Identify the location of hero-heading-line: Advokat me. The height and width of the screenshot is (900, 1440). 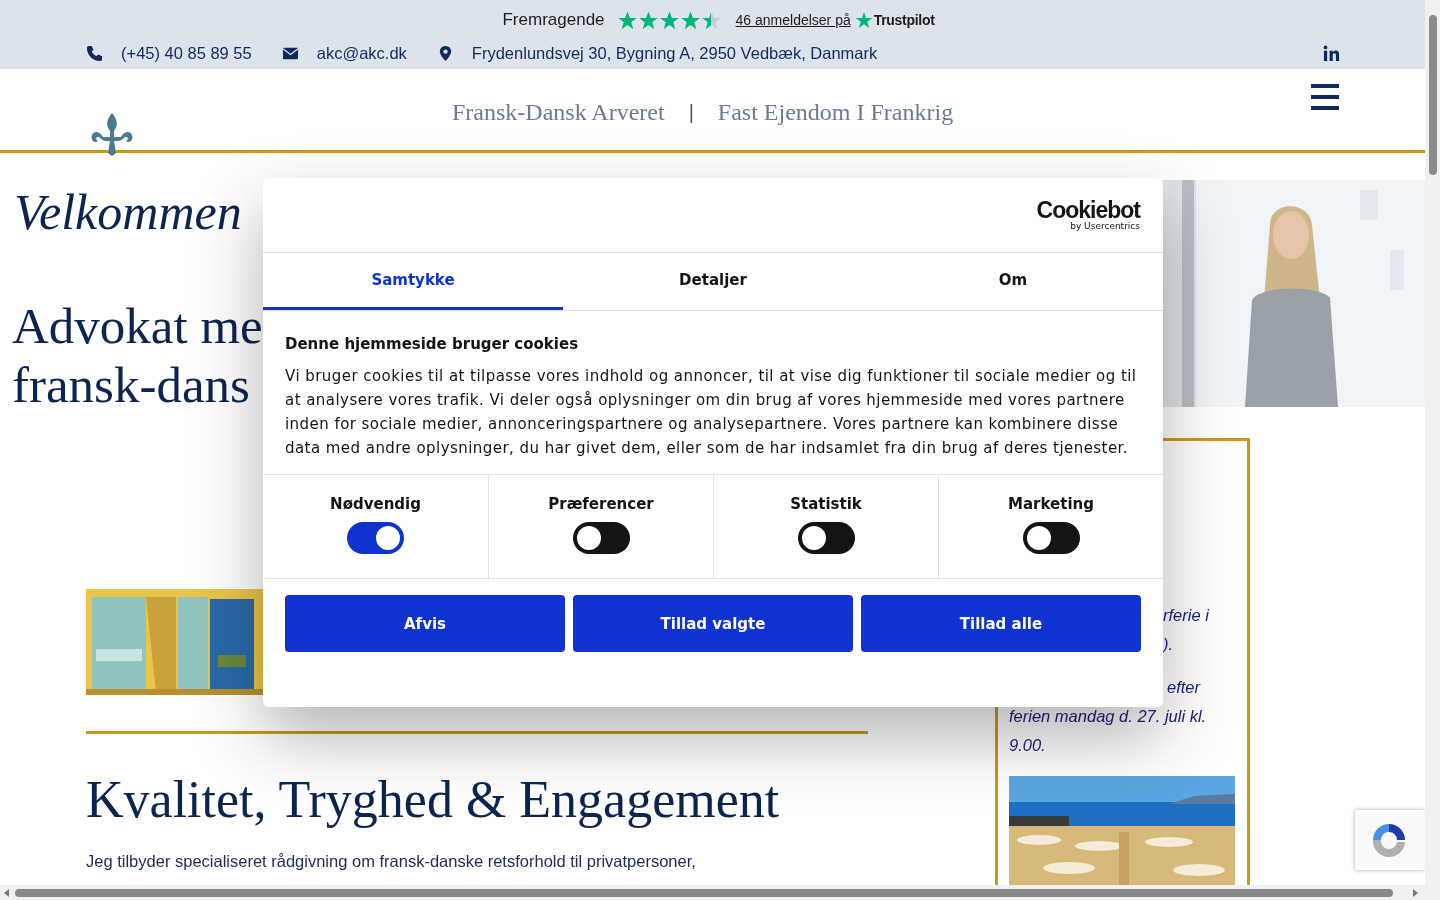
(137, 326).